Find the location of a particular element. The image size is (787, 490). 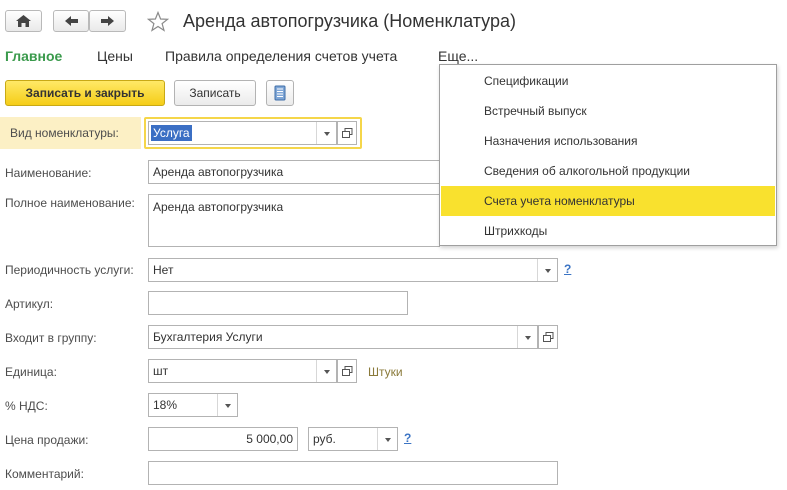

unit-dropdown-button is located at coordinates (326, 371).